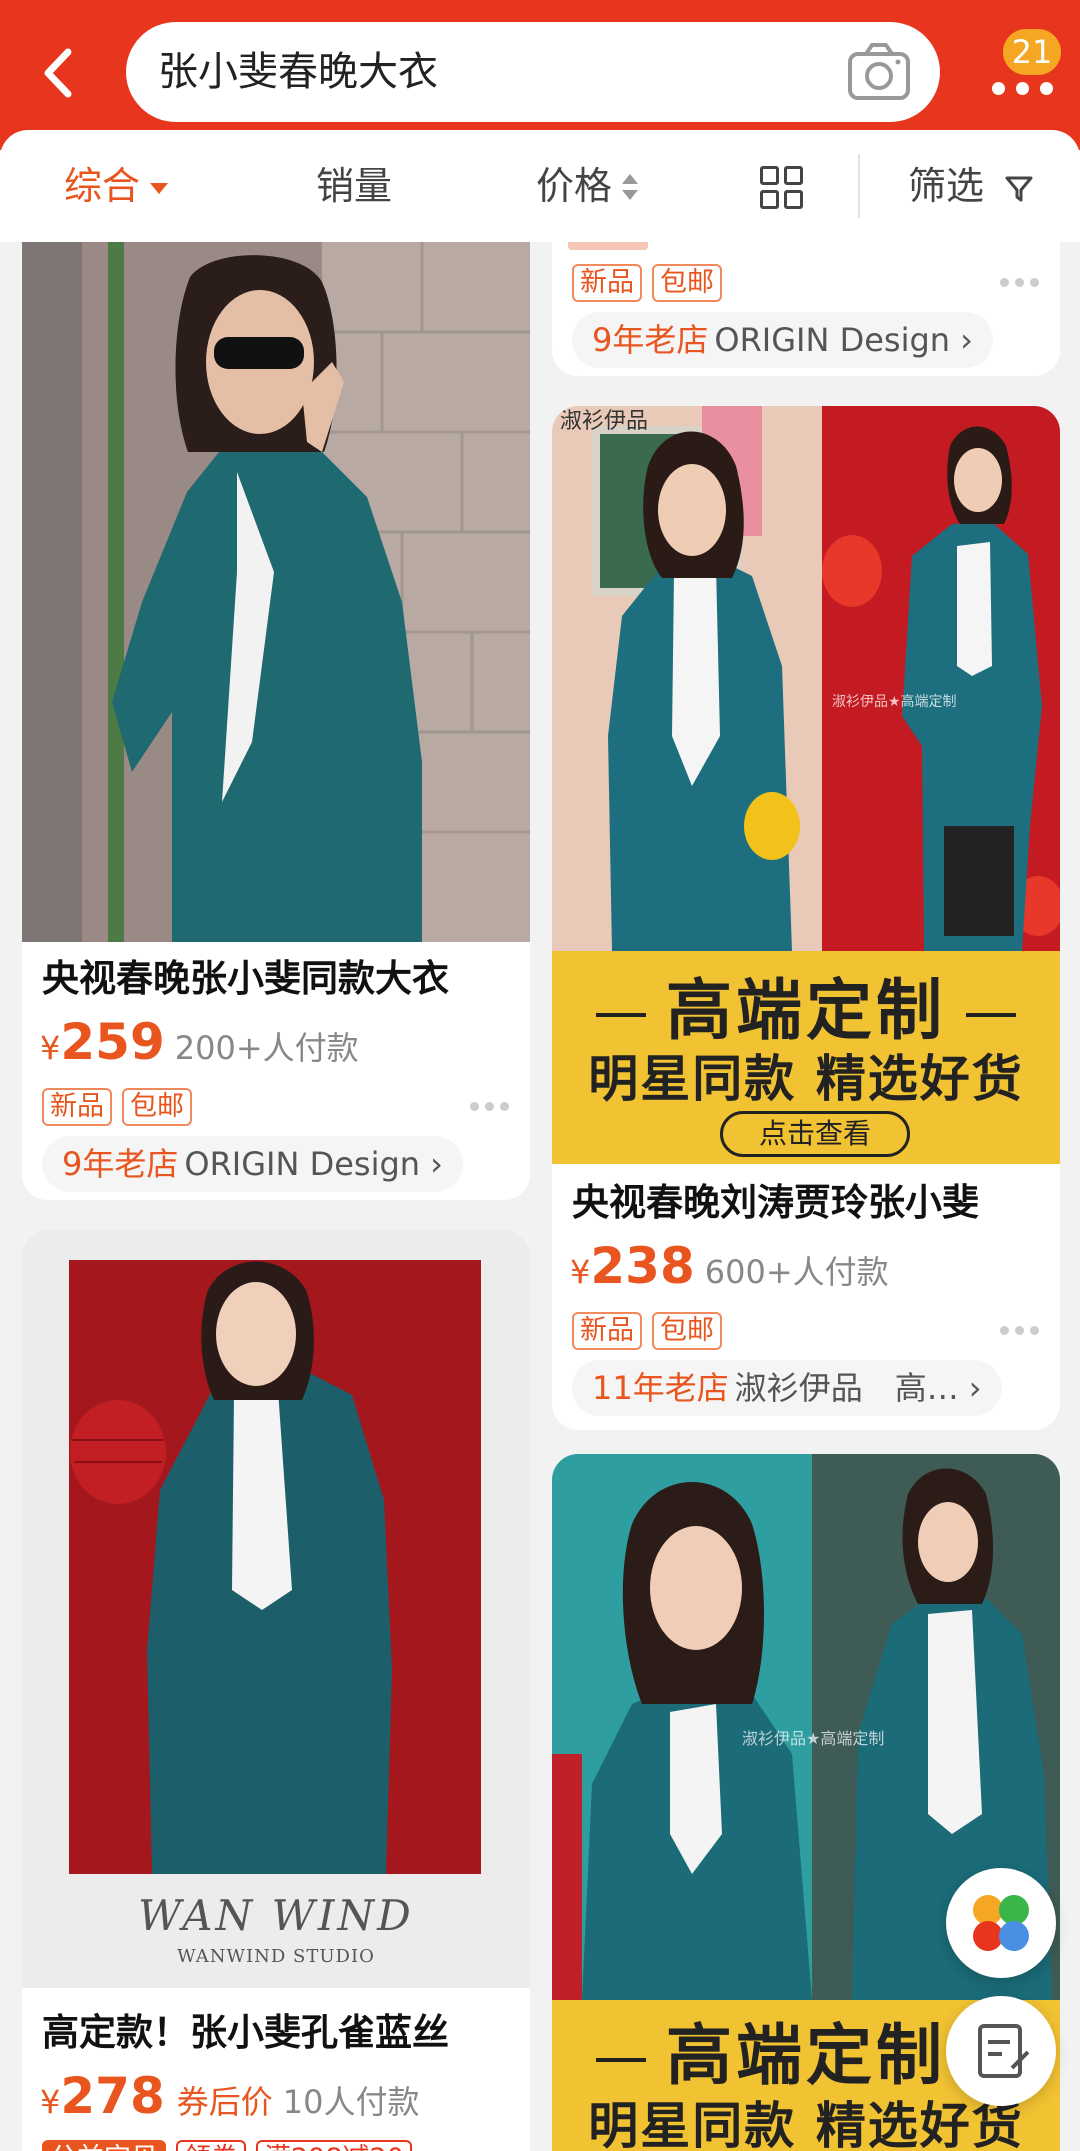 Image resolution: width=1080 pixels, height=2151 pixels. What do you see at coordinates (245, 2032) in the screenshot?
I see `product-title: 高定款！张小斐孔雀蓝丝` at bounding box center [245, 2032].